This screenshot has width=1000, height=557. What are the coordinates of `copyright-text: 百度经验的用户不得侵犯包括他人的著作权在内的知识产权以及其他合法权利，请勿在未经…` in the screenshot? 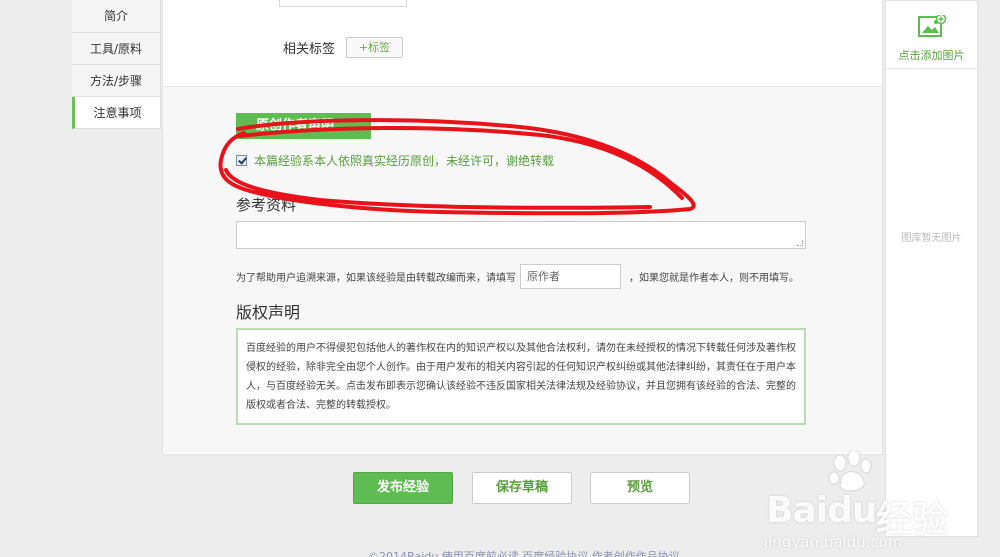 It's located at (521, 376).